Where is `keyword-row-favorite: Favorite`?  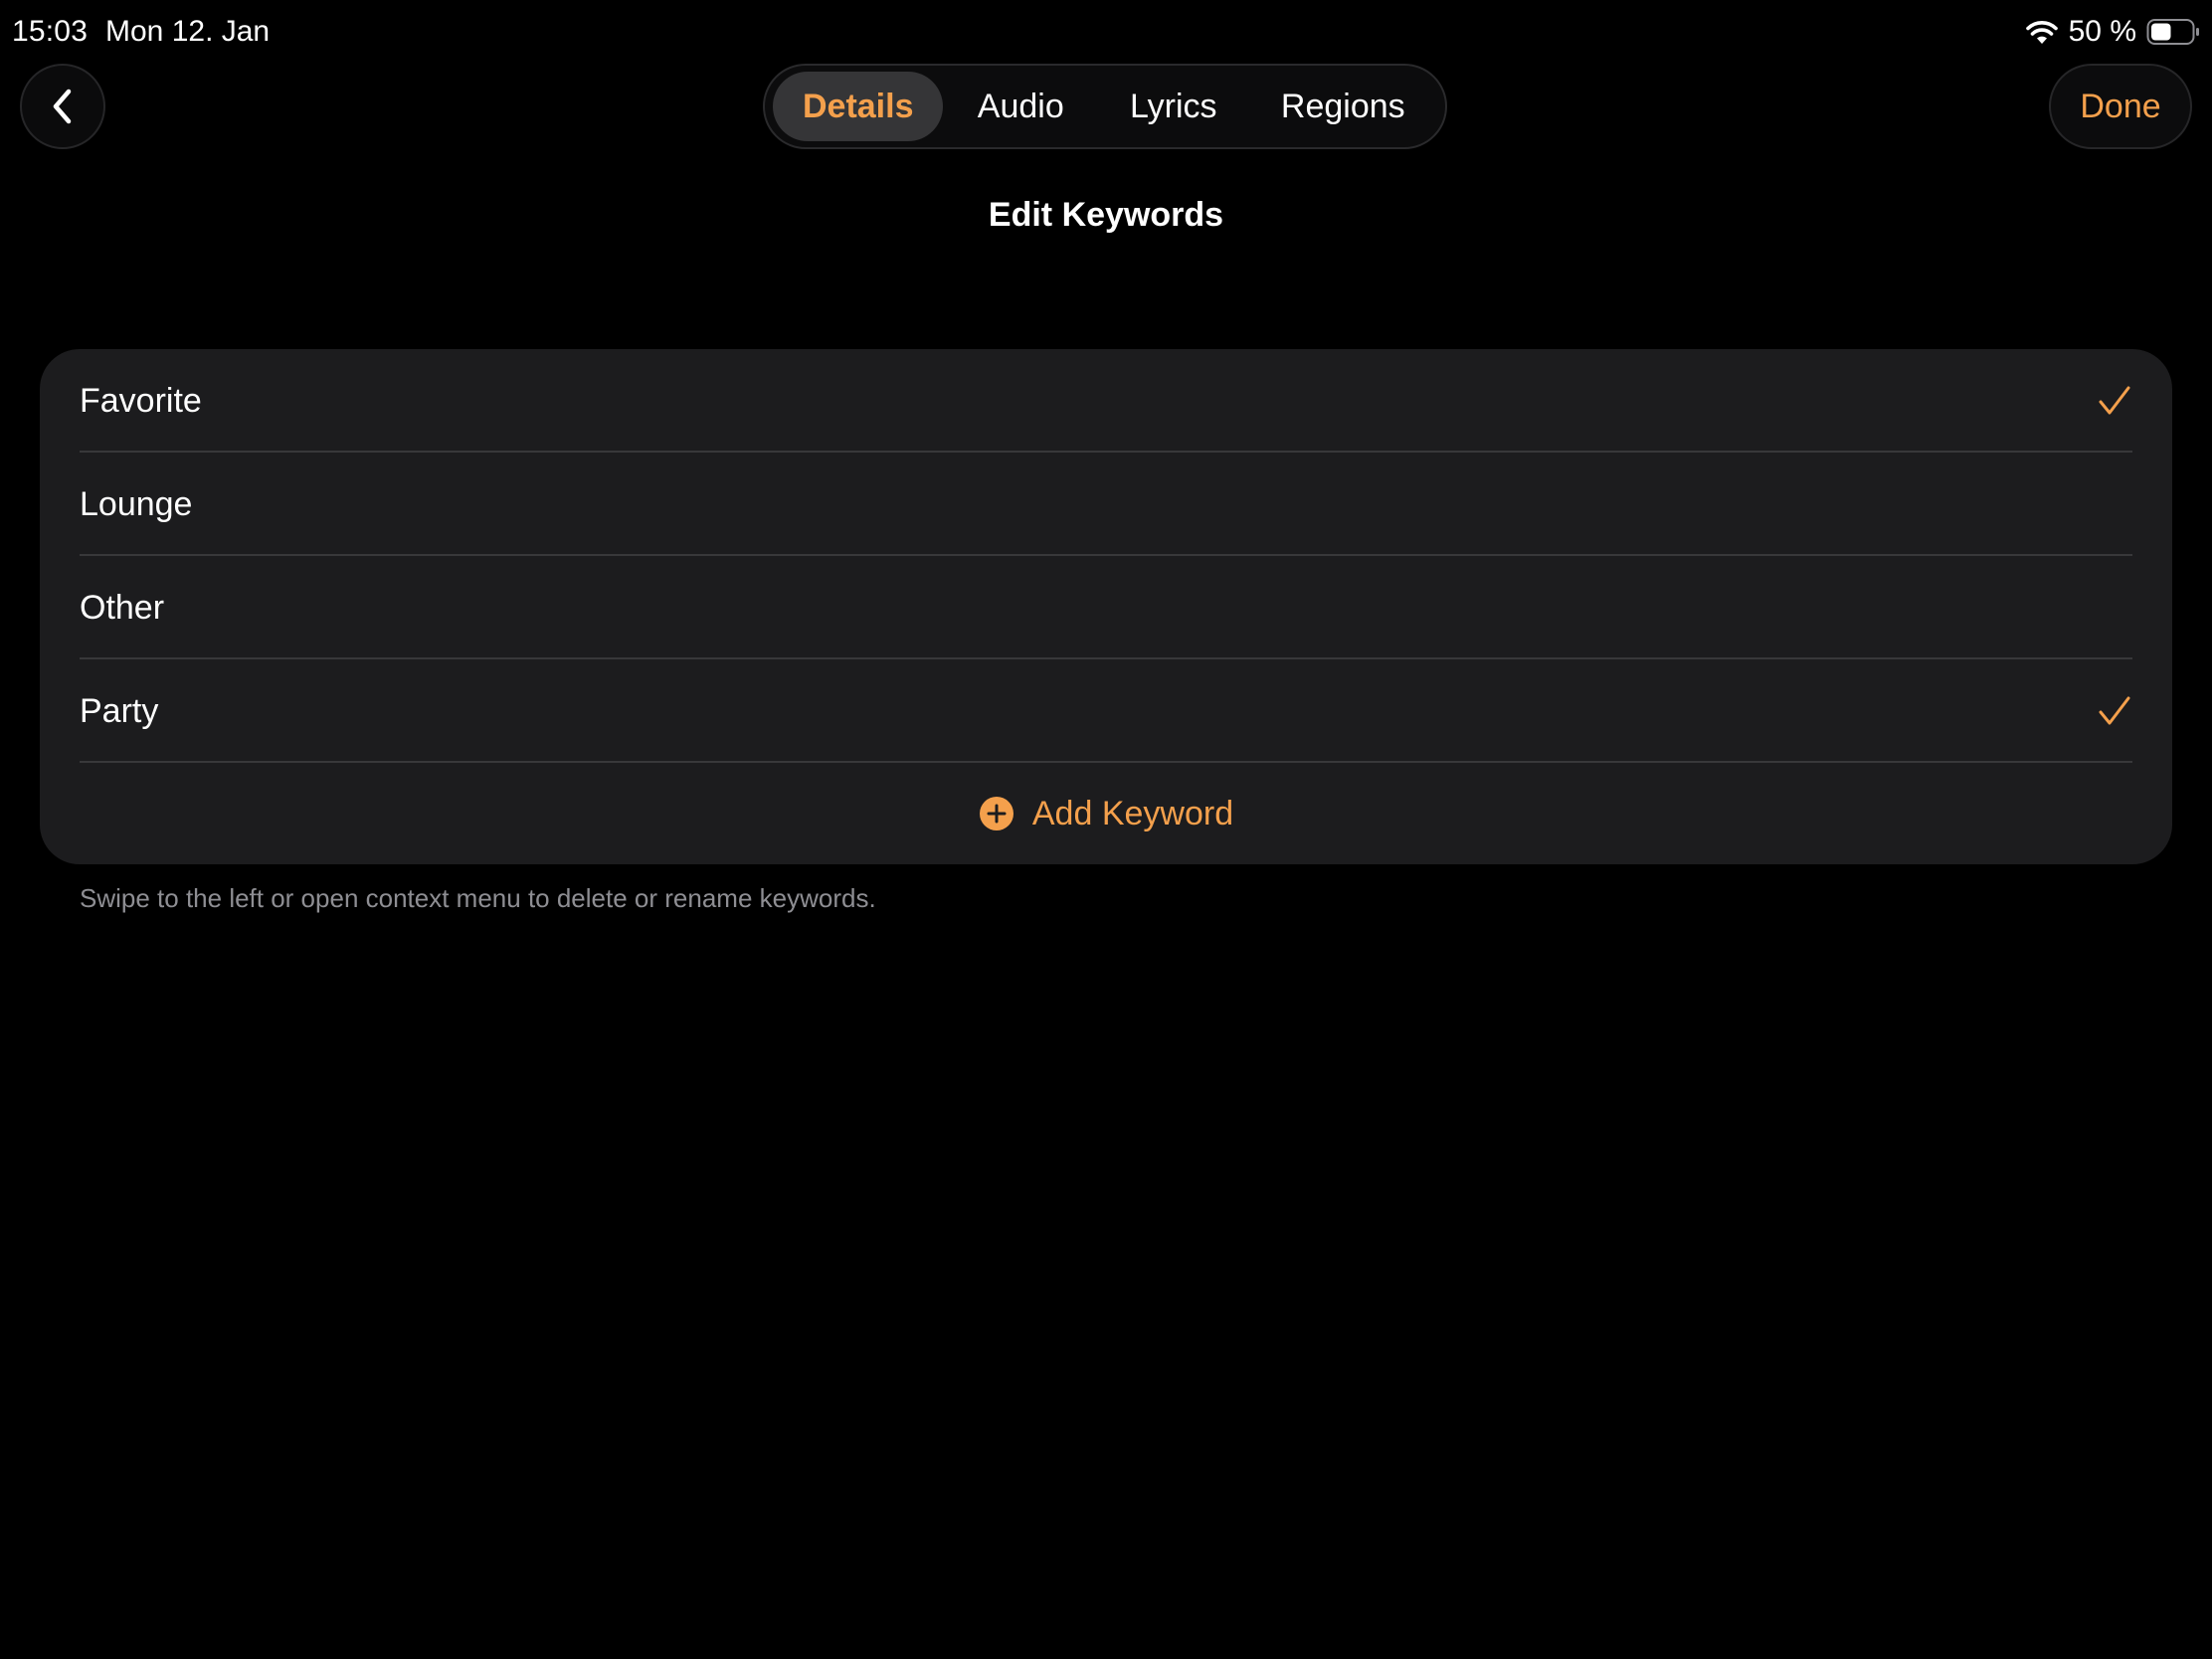 keyword-row-favorite: Favorite is located at coordinates (1106, 401).